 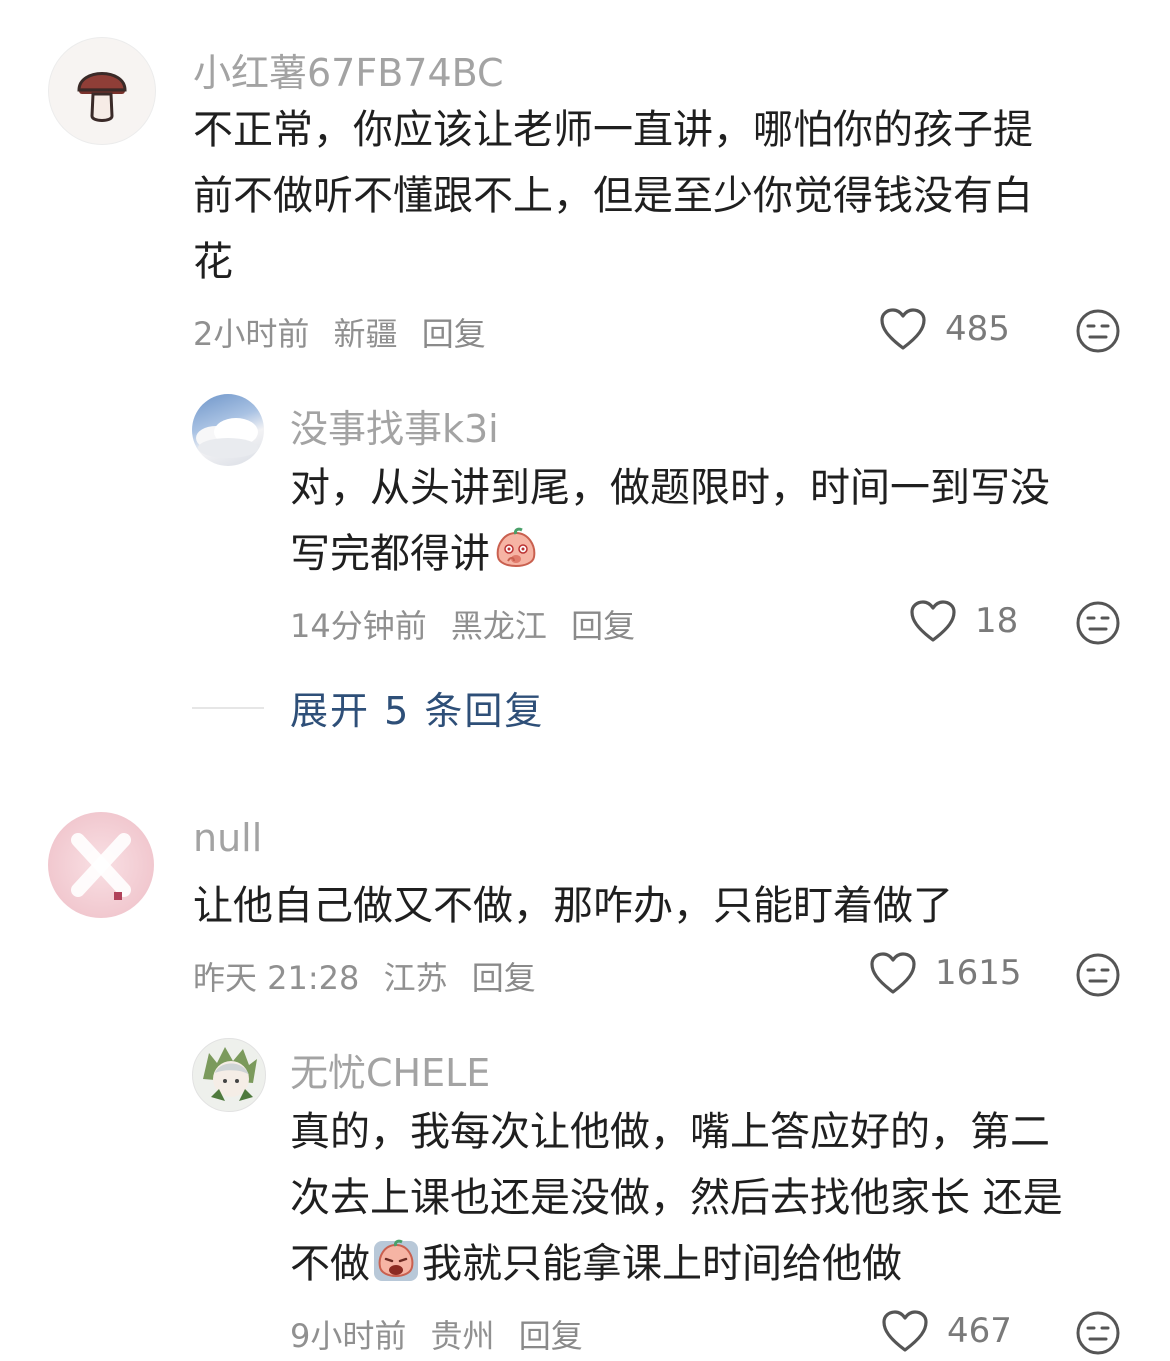 I want to click on reply-line-text: 写完都得讲, so click(x=390, y=554).